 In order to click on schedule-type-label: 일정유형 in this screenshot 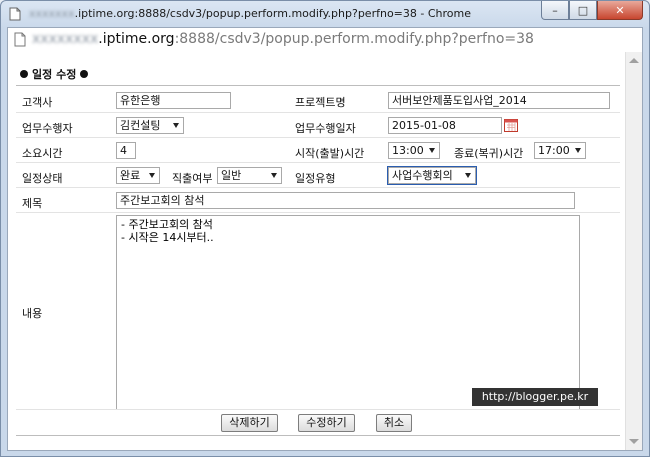, I will do `click(315, 178)`.